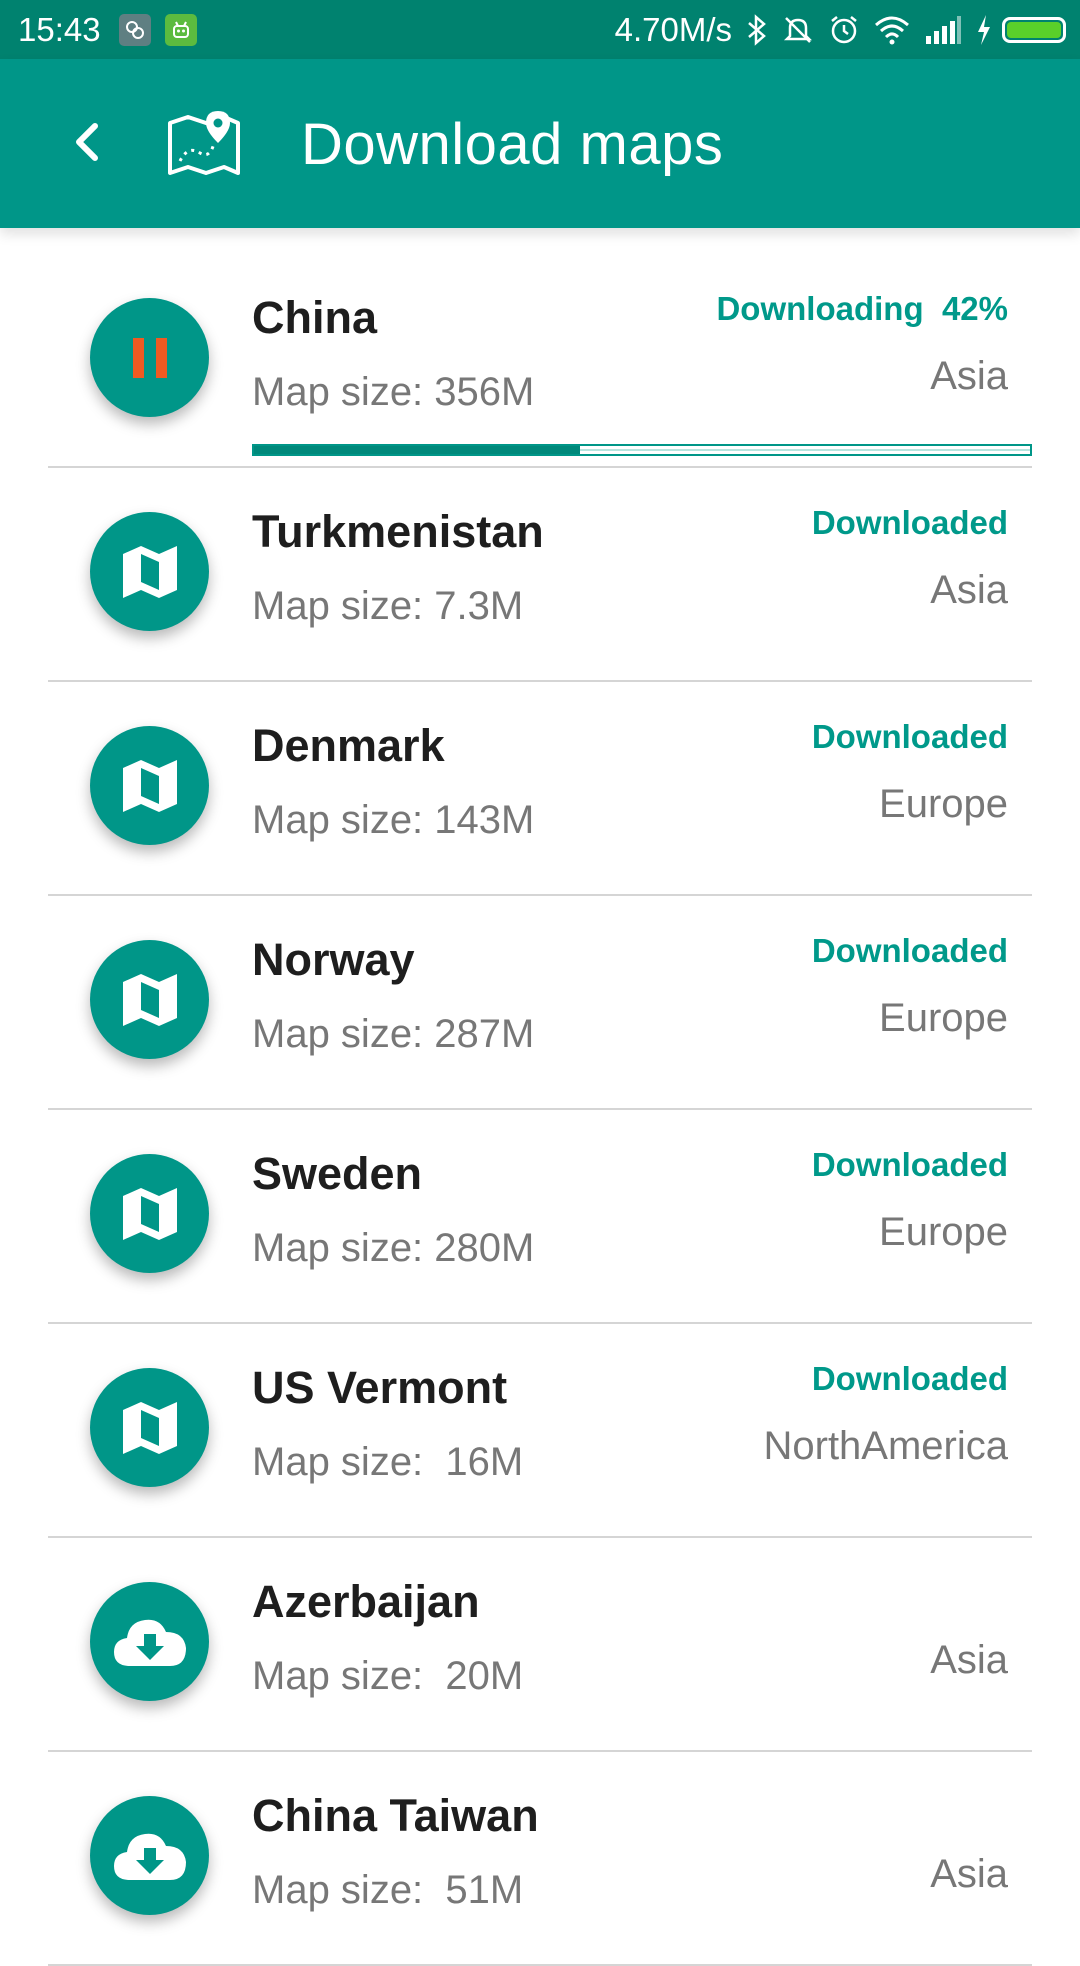  I want to click on pause-icon, so click(150, 358).